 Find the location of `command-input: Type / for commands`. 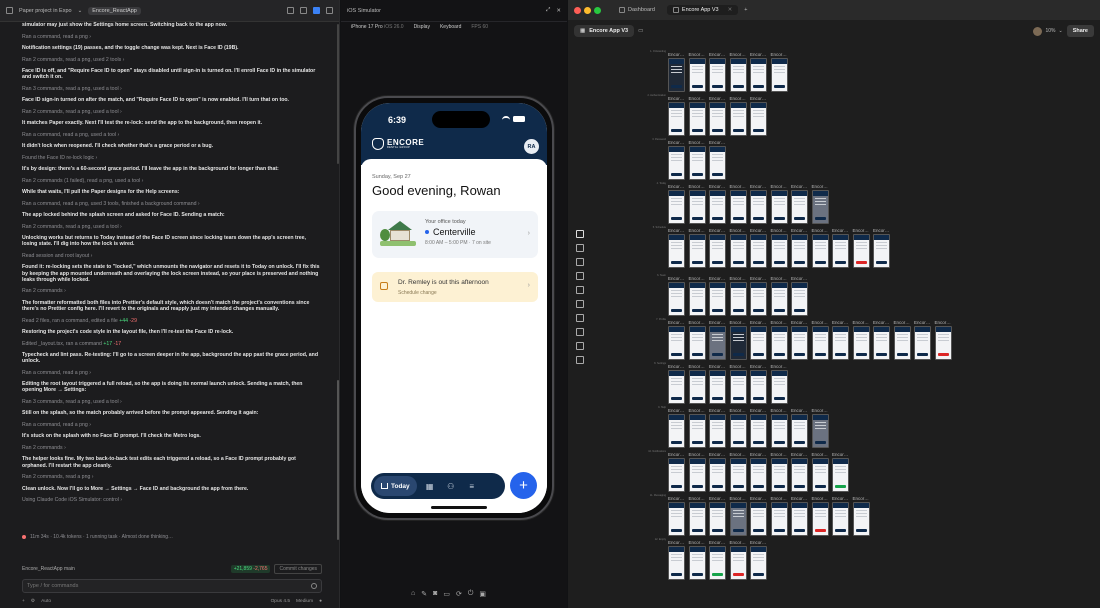

command-input: Type / for commands is located at coordinates (172, 586).